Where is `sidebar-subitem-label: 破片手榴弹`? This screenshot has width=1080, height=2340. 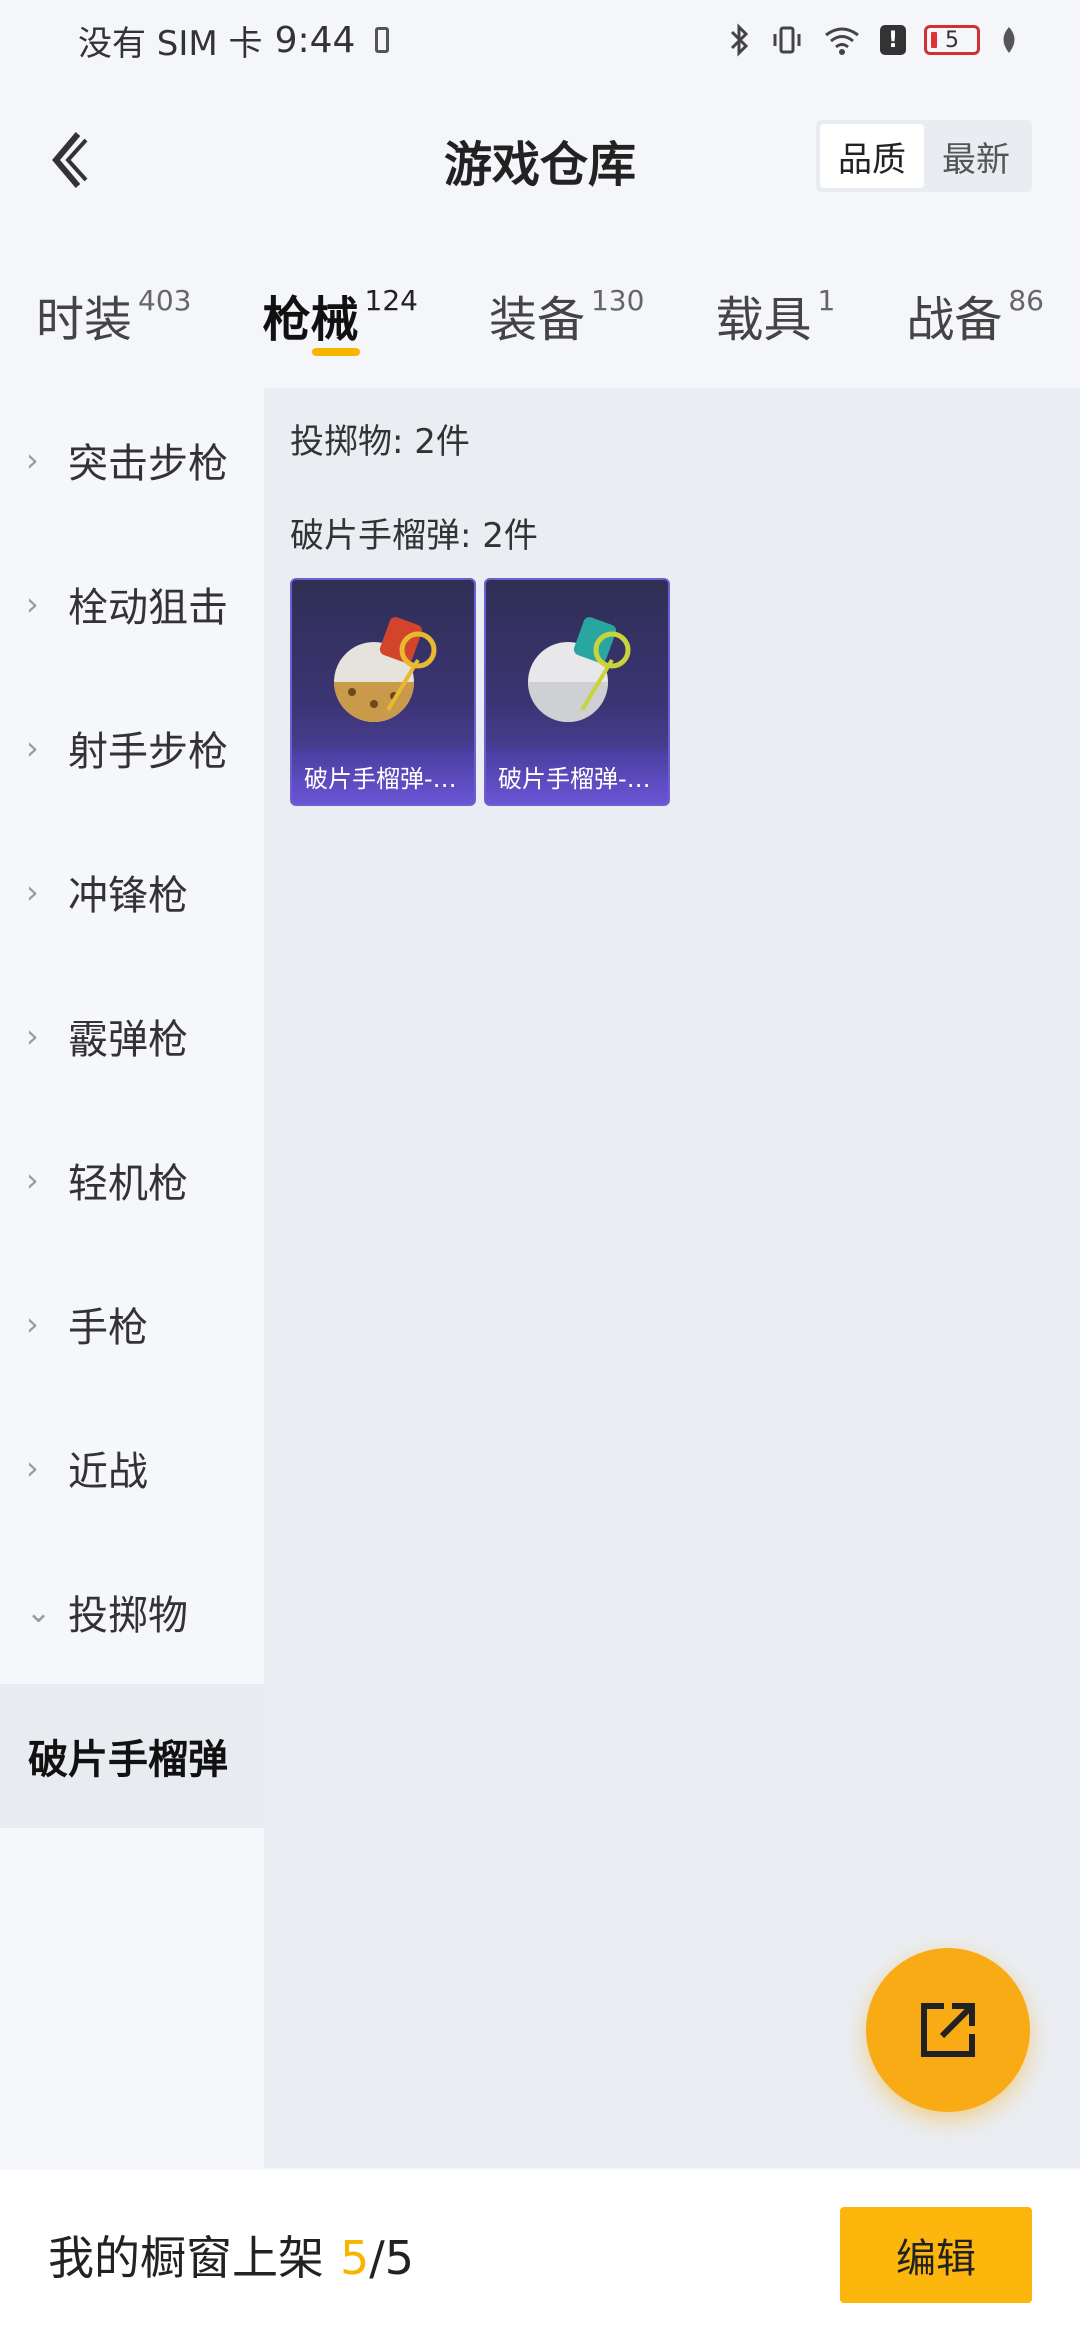
sidebar-subitem-label: 破片手榴弹 is located at coordinates (128, 1760).